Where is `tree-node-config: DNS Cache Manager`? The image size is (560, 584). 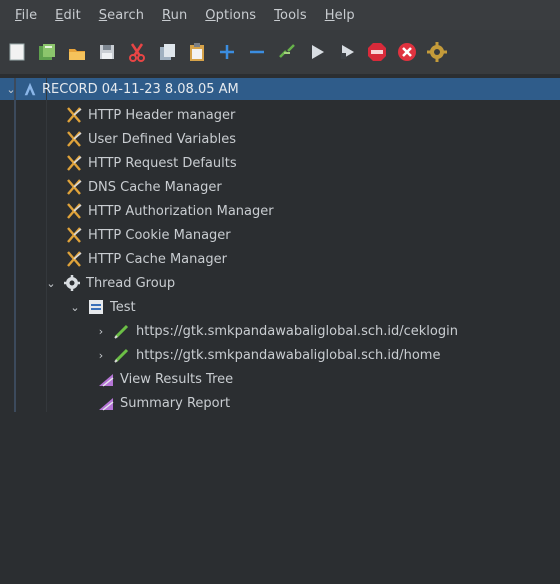 tree-node-config: DNS Cache Manager is located at coordinates (143, 187).